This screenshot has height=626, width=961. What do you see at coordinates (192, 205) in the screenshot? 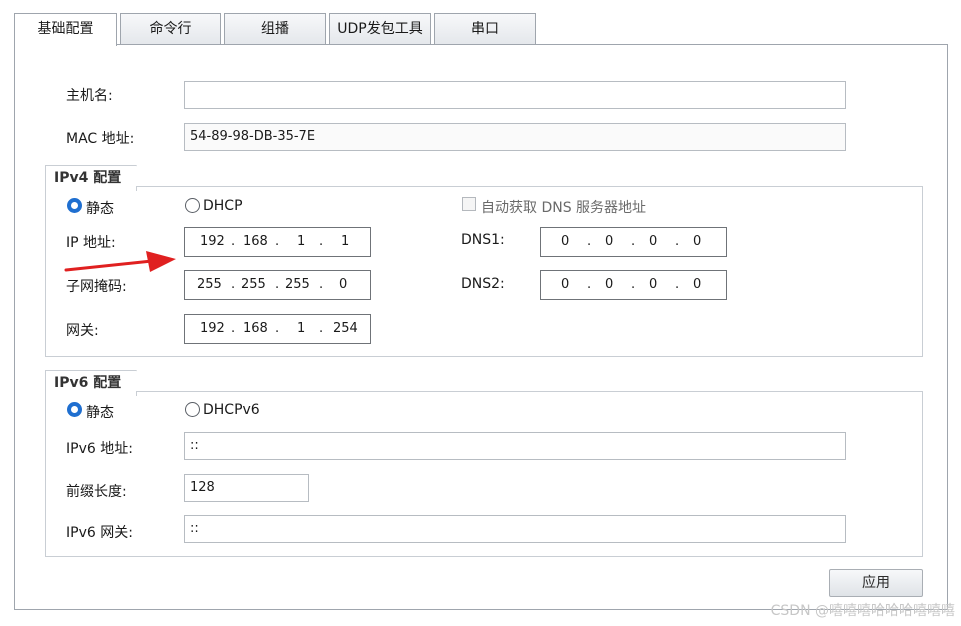
I see `ipv4-dhcp-radio` at bounding box center [192, 205].